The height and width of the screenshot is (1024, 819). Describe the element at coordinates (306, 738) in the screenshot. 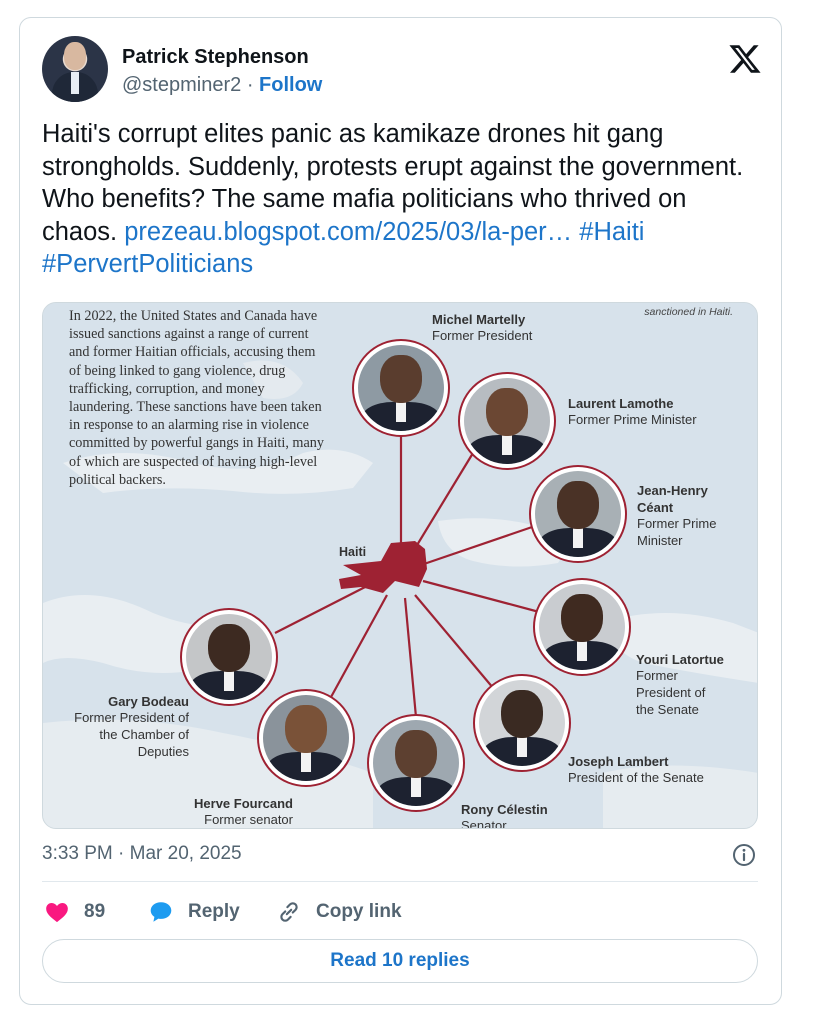

I see `portrait-herve-fourcand` at that location.